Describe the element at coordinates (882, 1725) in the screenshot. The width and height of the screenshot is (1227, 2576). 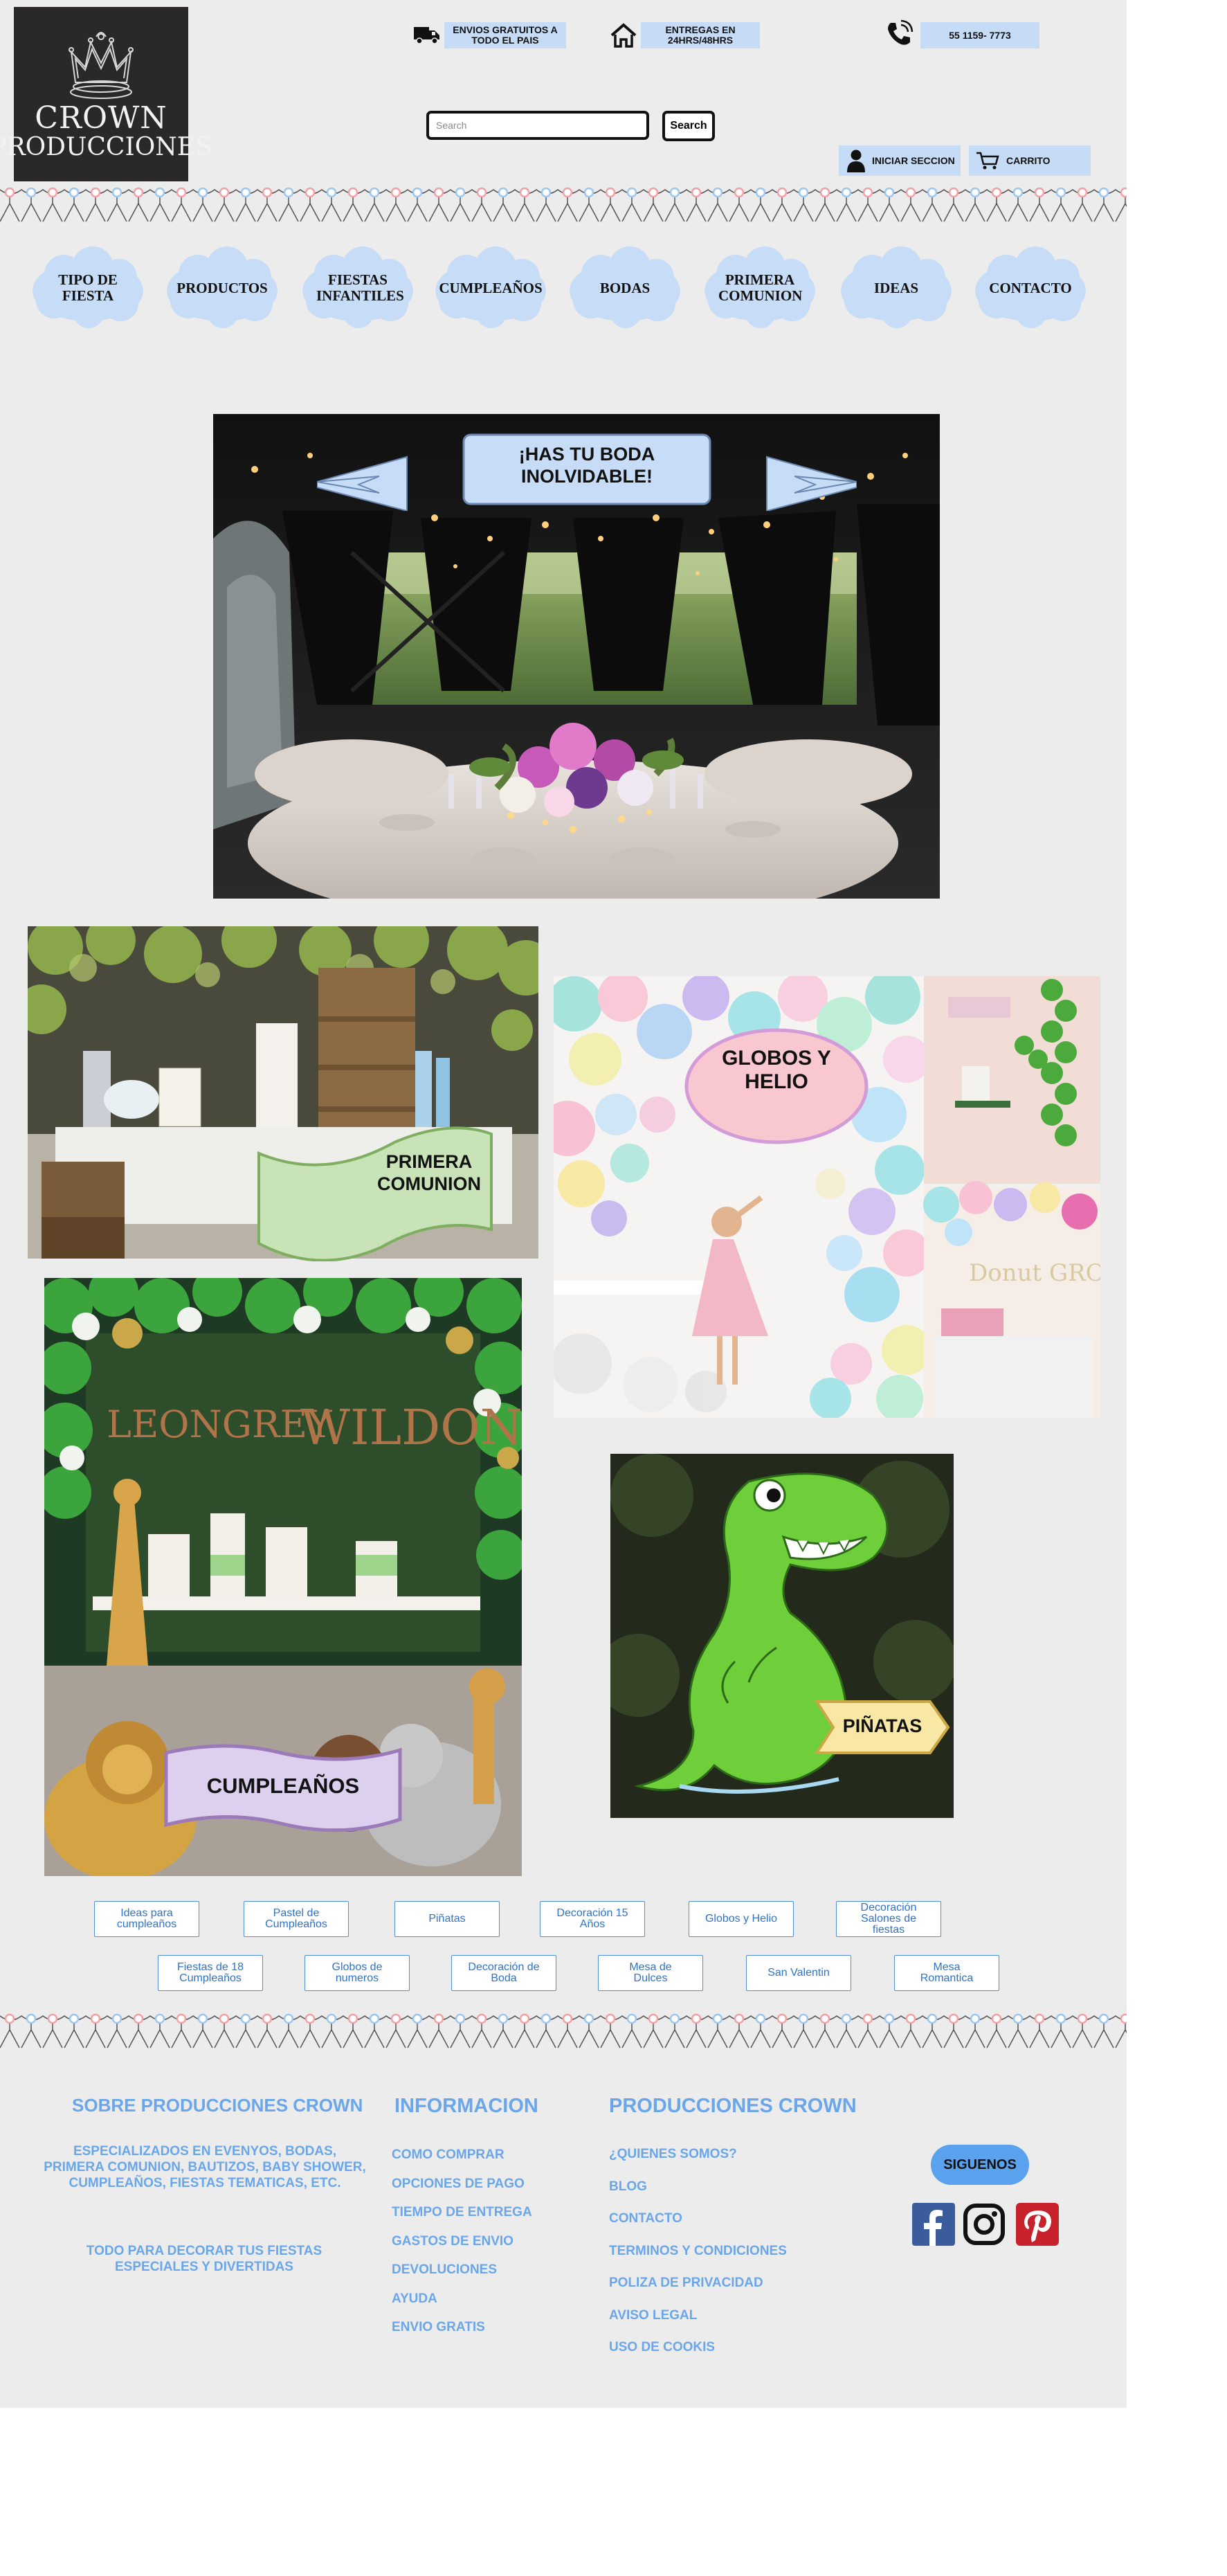
I see `pinatas-label: PIÑATAS` at that location.